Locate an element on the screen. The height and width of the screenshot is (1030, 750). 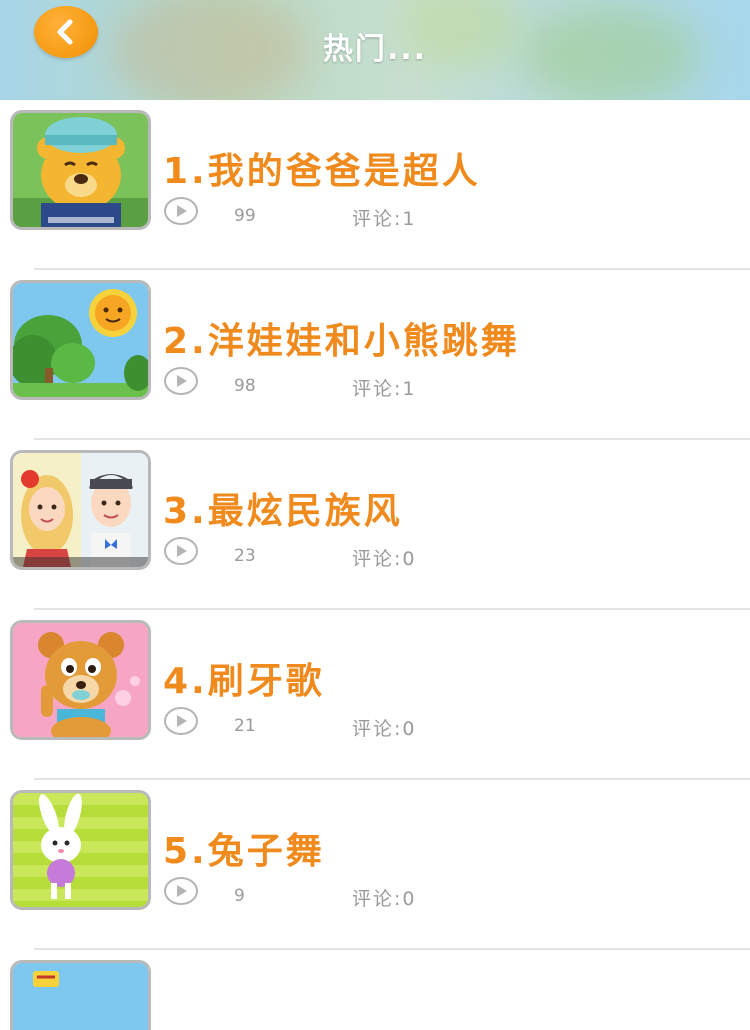
partial-thumbnail-icon is located at coordinates (80, 996).